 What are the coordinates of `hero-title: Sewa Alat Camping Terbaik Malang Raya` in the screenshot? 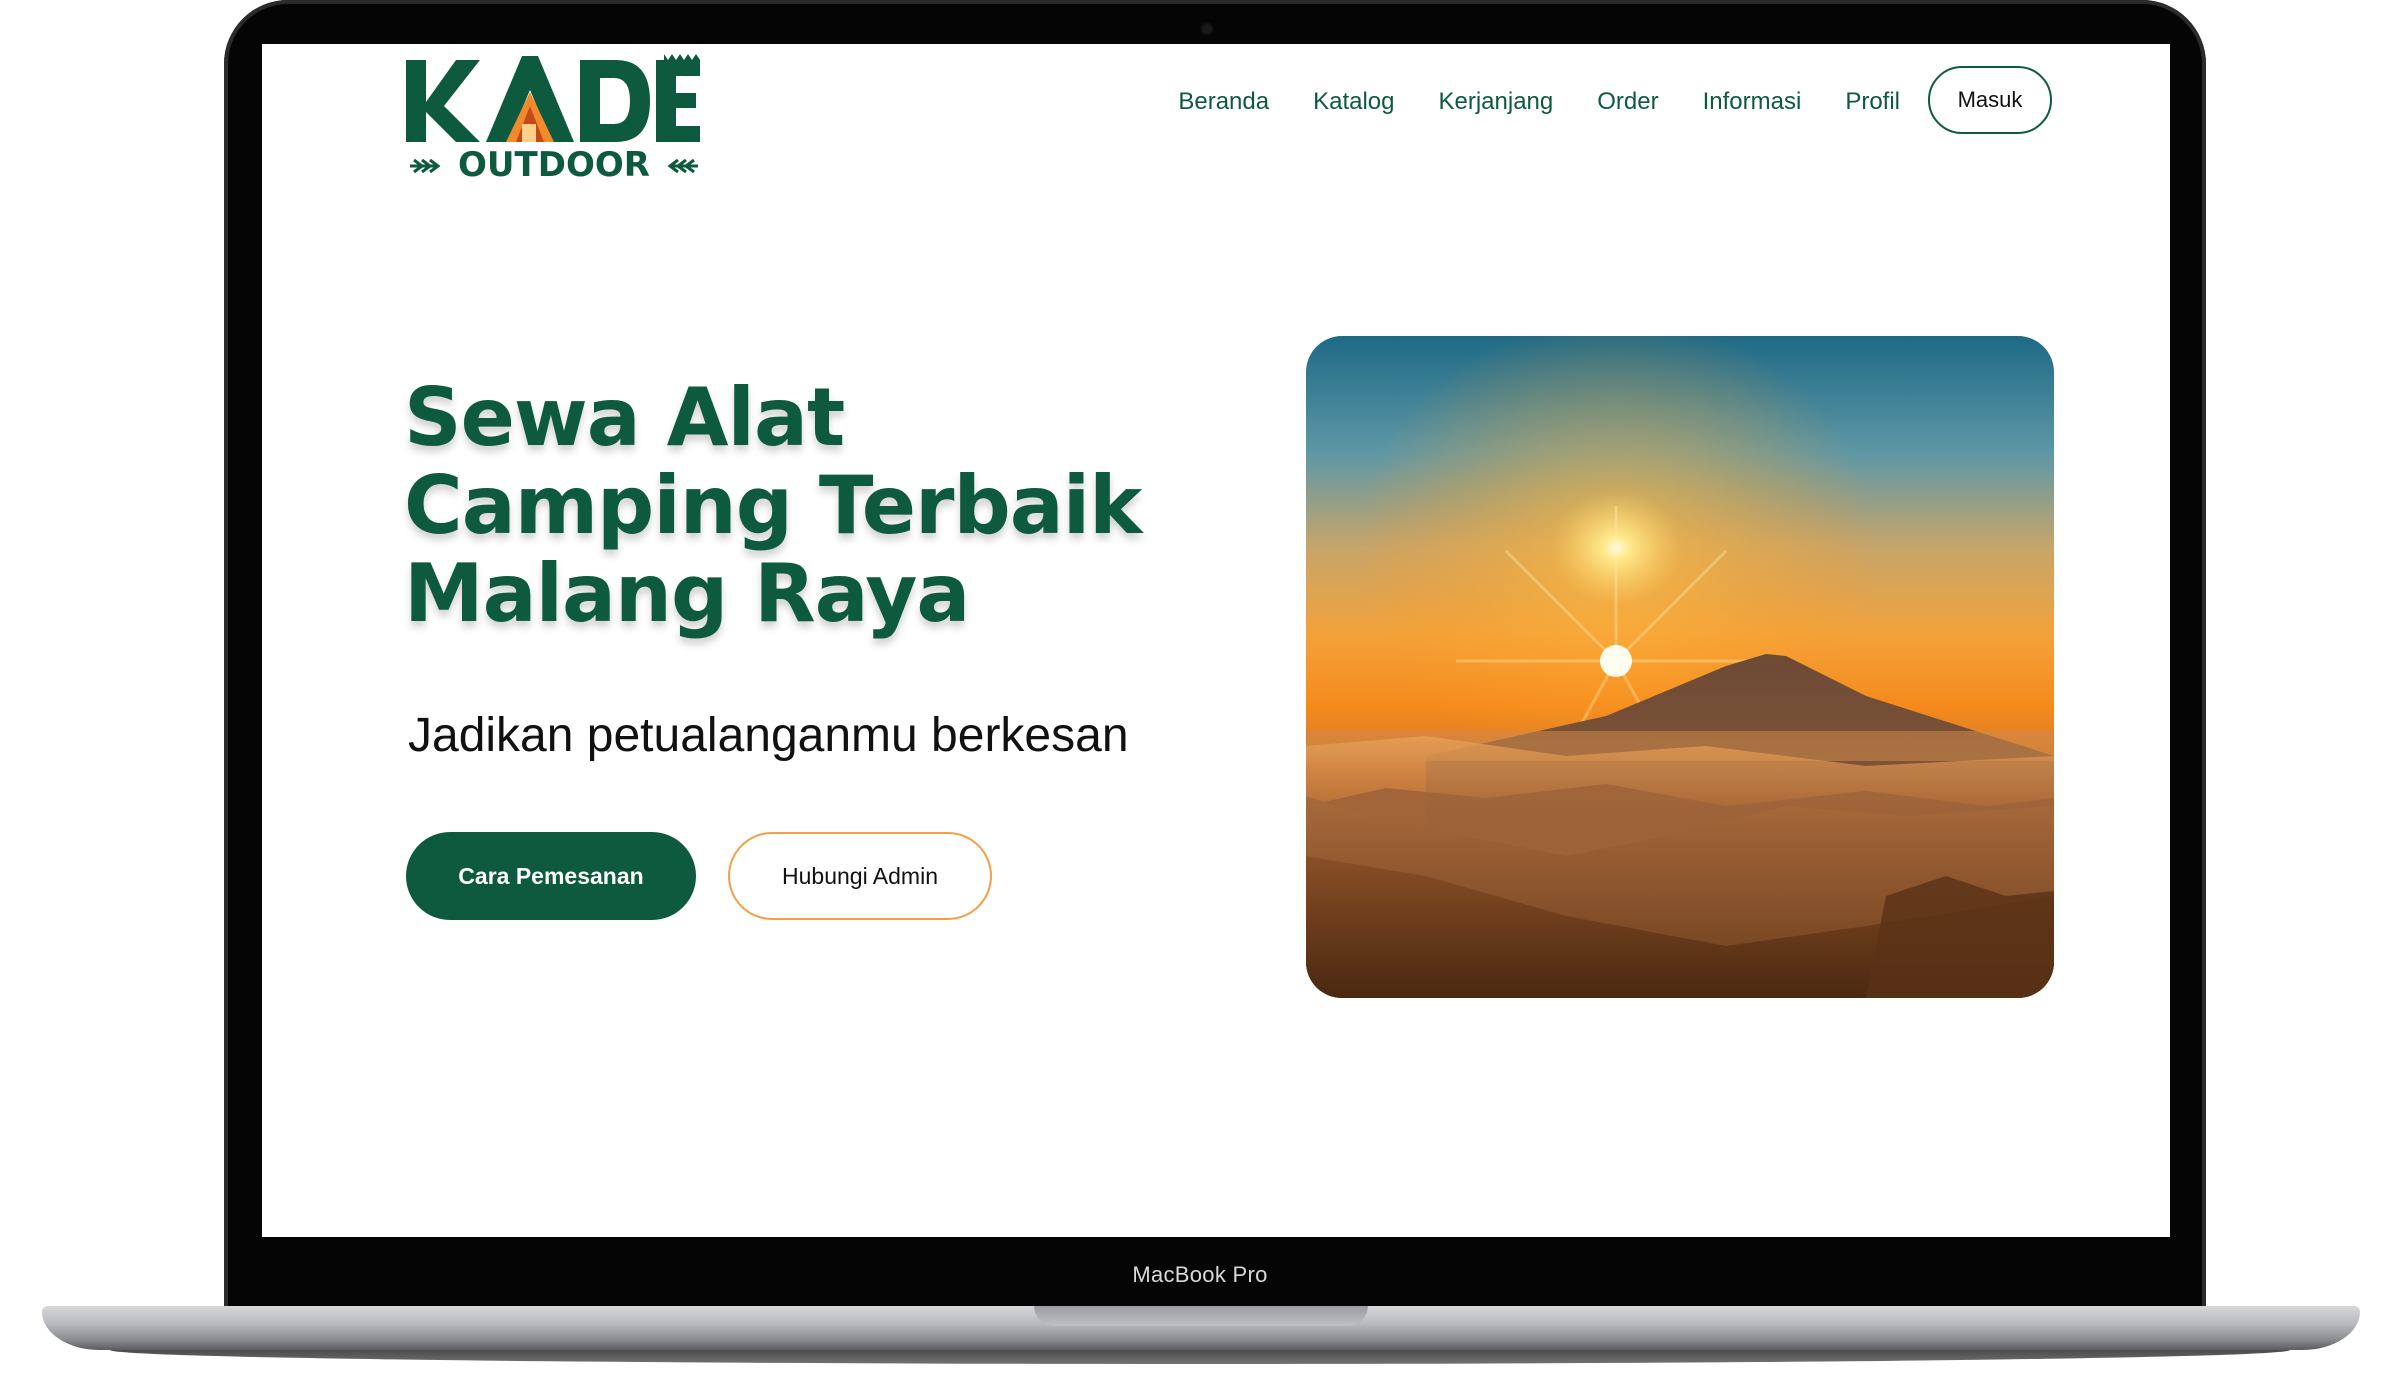 It's located at (773, 505).